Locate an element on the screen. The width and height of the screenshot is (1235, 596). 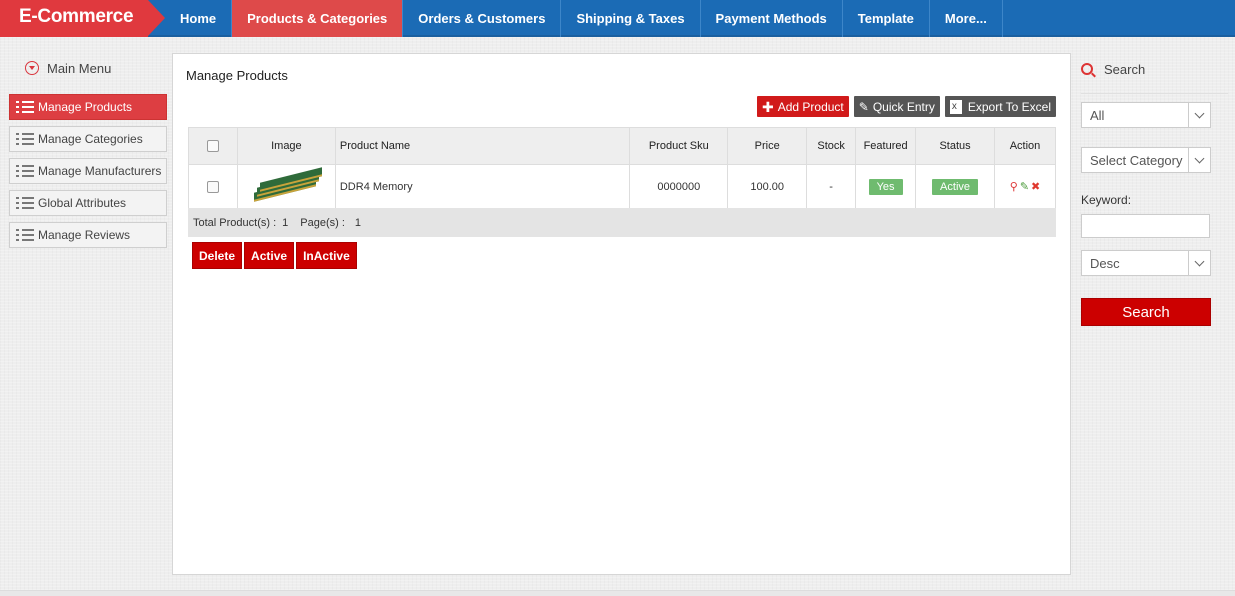
brand-arrow is located at coordinates (156, 18).